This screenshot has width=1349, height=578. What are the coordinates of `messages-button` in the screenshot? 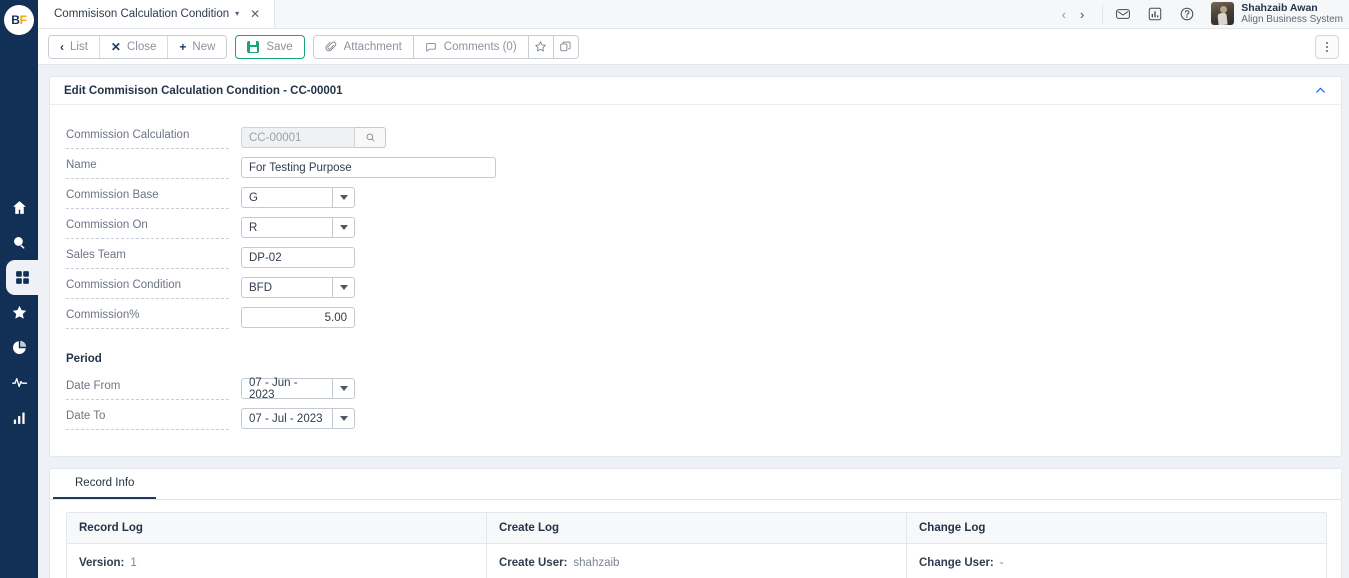 It's located at (1123, 14).